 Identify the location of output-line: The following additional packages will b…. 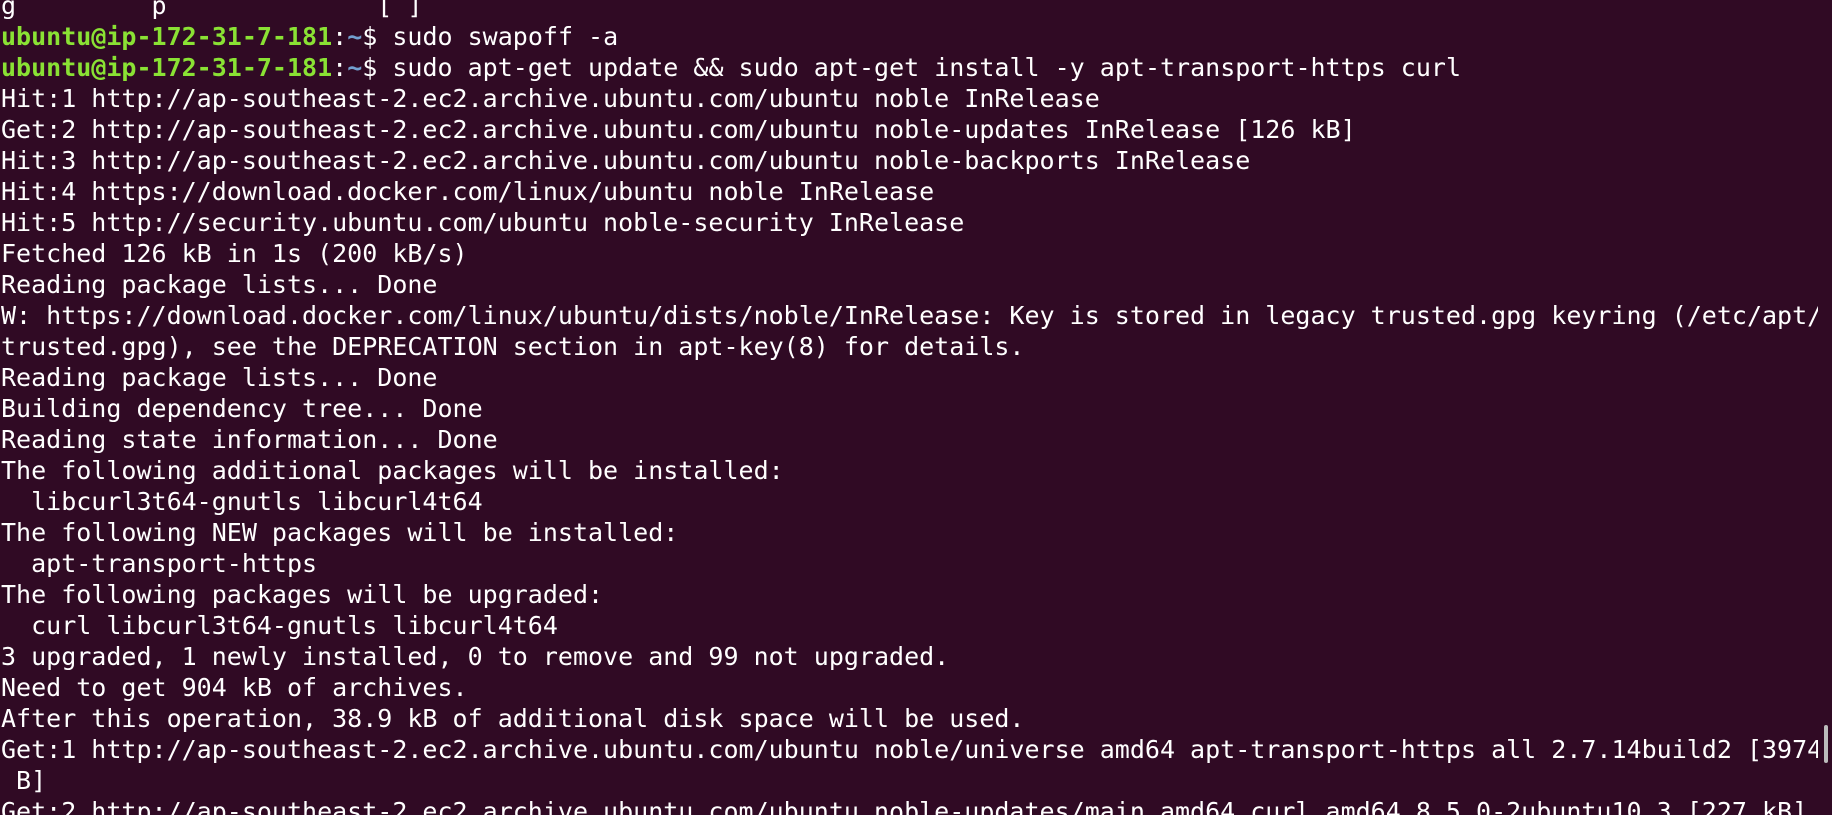
(392, 470).